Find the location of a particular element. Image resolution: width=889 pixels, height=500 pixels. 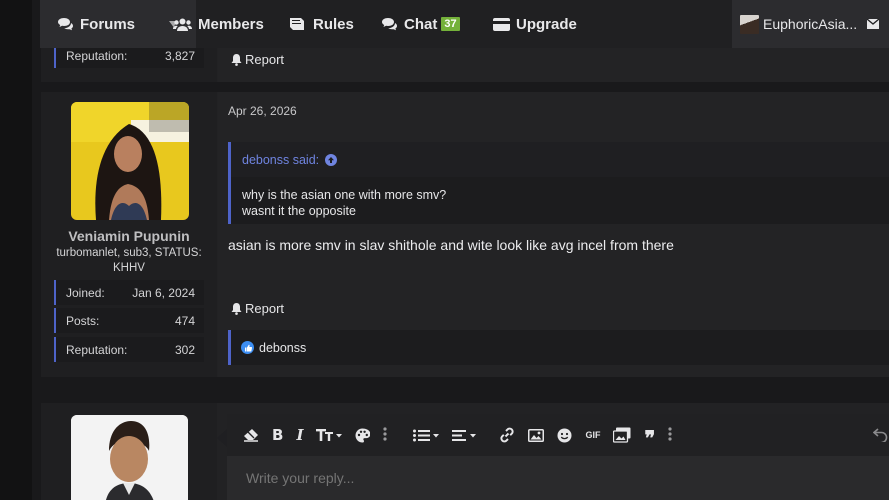

nav-members: Members is located at coordinates (218, 24).